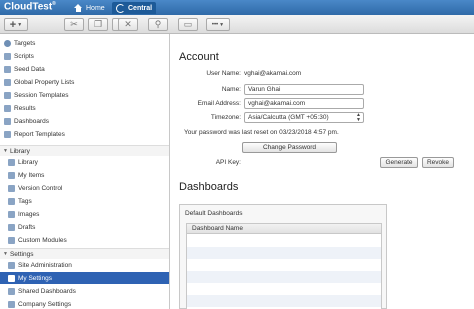 Image resolution: width=474 pixels, height=309 pixels. Describe the element at coordinates (84, 134) in the screenshot. I see `sidebar-item-report-templates: Report Templates` at that location.